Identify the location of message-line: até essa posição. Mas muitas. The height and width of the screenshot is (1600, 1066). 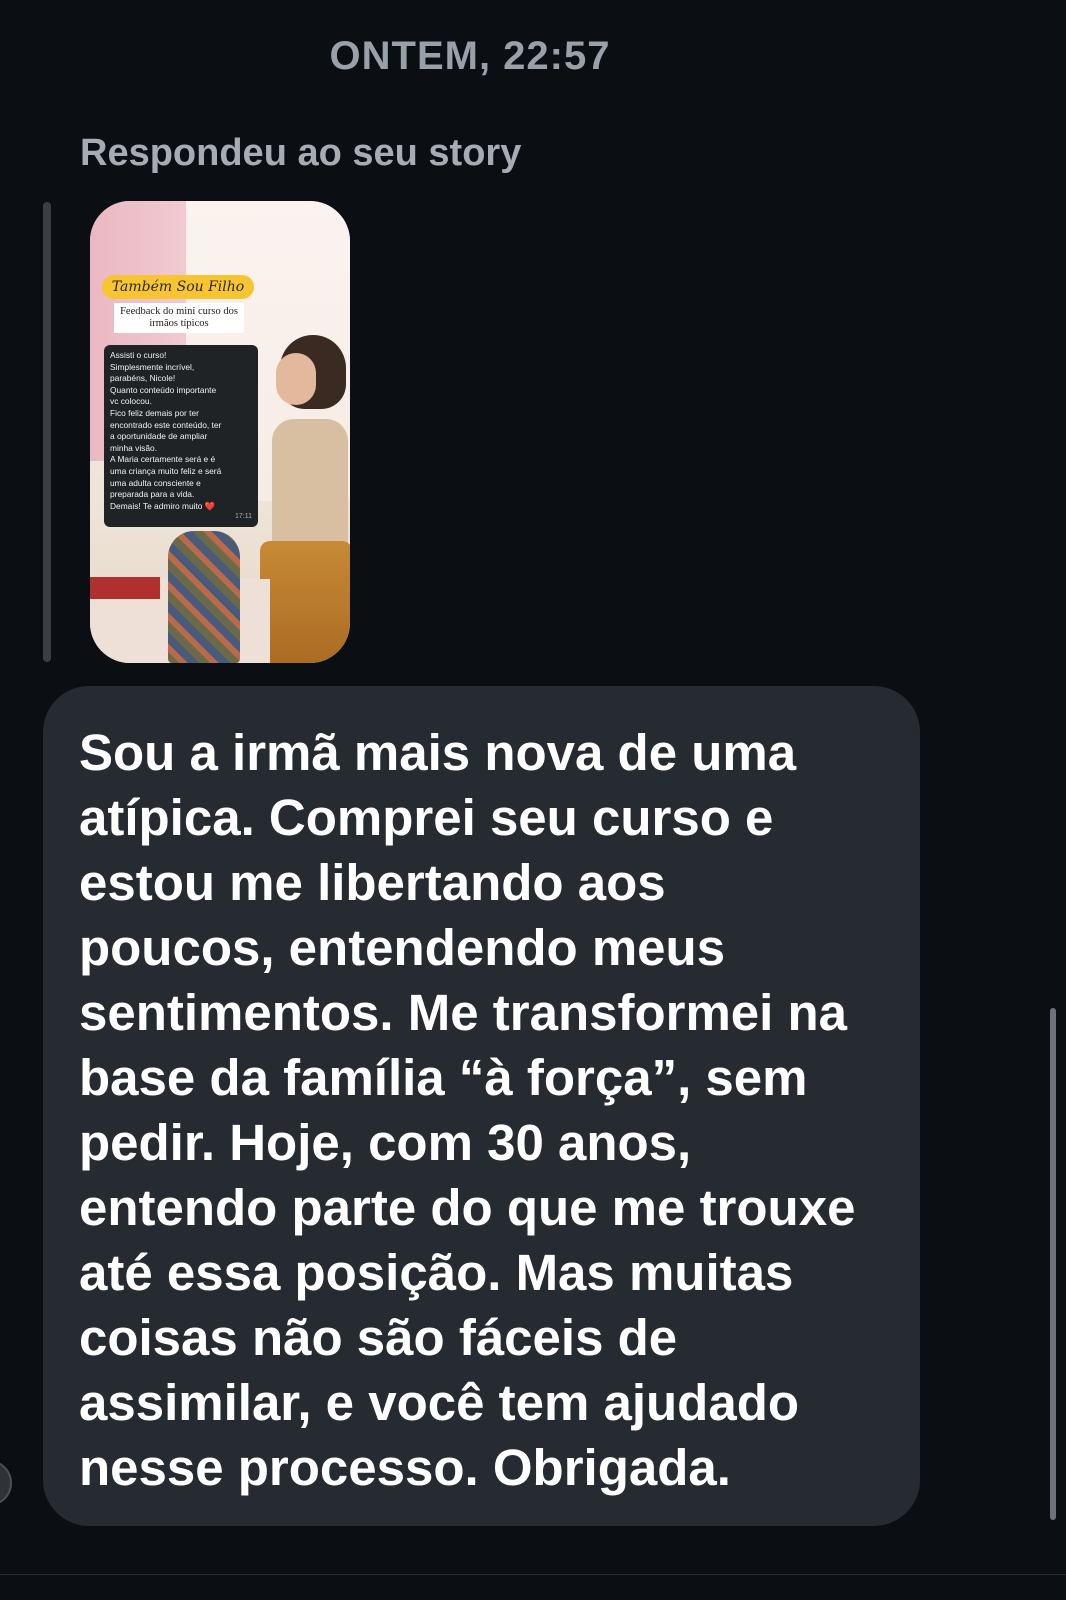
(436, 1272).